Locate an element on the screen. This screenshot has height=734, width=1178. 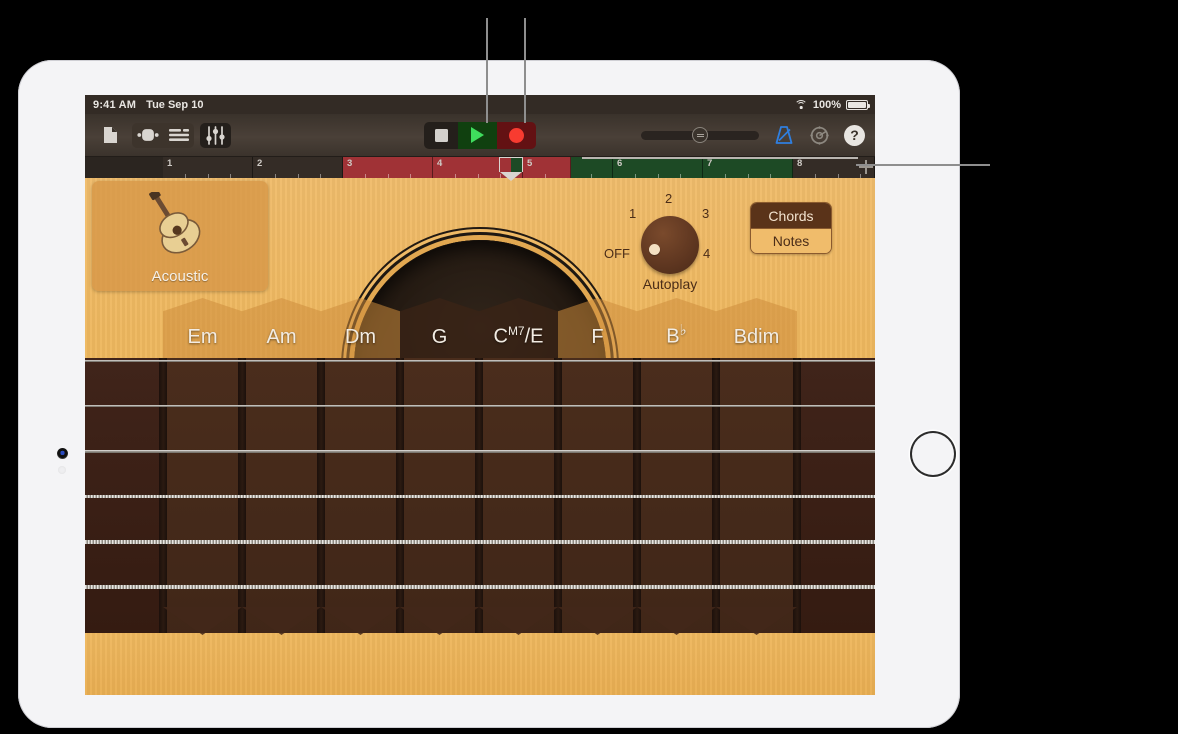
callout-line-play is located at coordinates (487, 70).